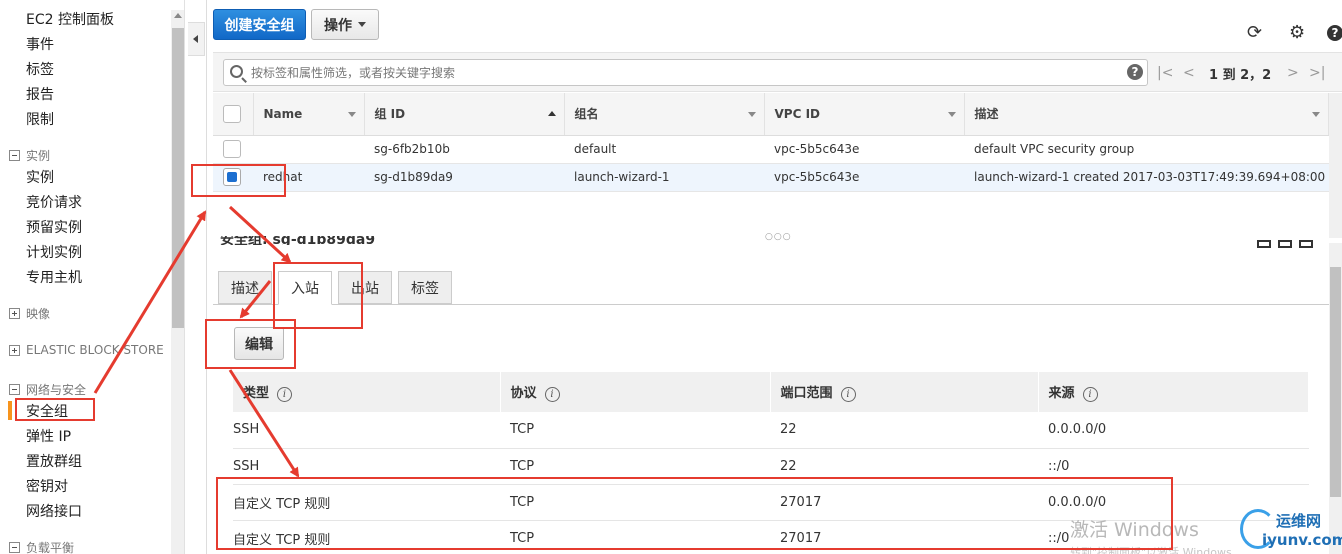 This screenshot has height=554, width=1342. I want to click on details-title: 安全组: sg-d1b89da9, so click(298, 240).